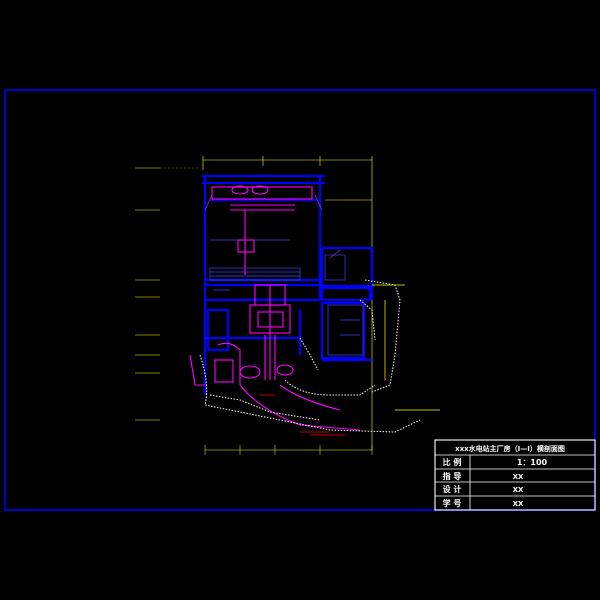  What do you see at coordinates (452, 503) in the screenshot?
I see `student-id-label: 学 号` at bounding box center [452, 503].